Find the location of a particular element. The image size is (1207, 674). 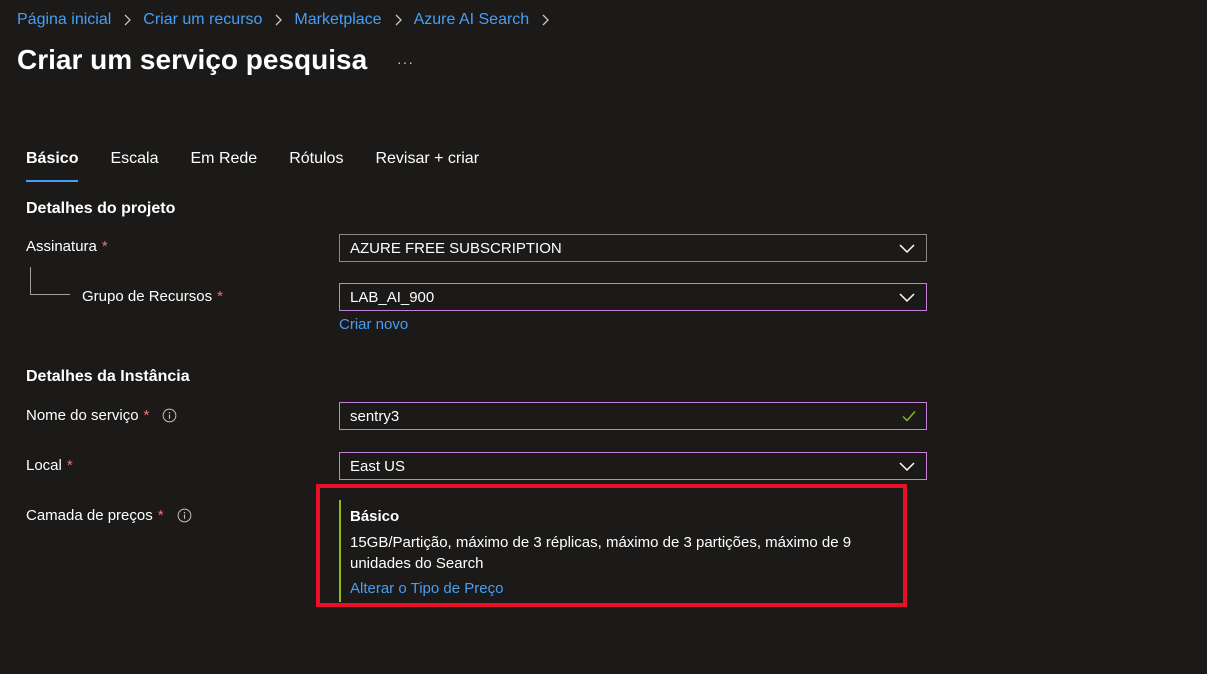

tab-review-create: Revisar + criar is located at coordinates (427, 165).